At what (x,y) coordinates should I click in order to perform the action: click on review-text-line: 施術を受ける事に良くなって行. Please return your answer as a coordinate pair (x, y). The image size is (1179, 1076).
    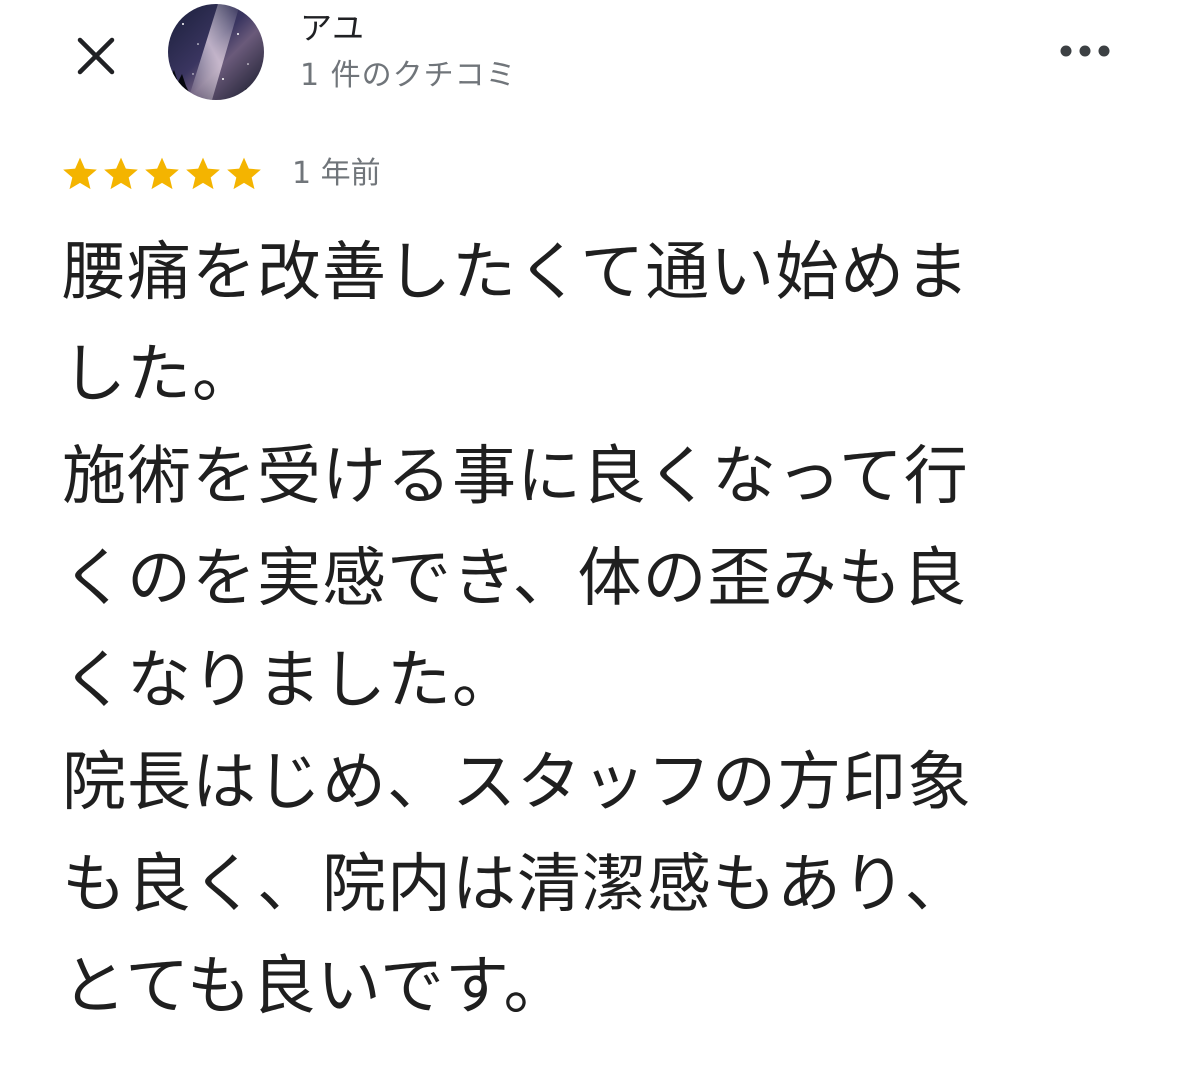
    Looking at the image, I should click on (515, 477).